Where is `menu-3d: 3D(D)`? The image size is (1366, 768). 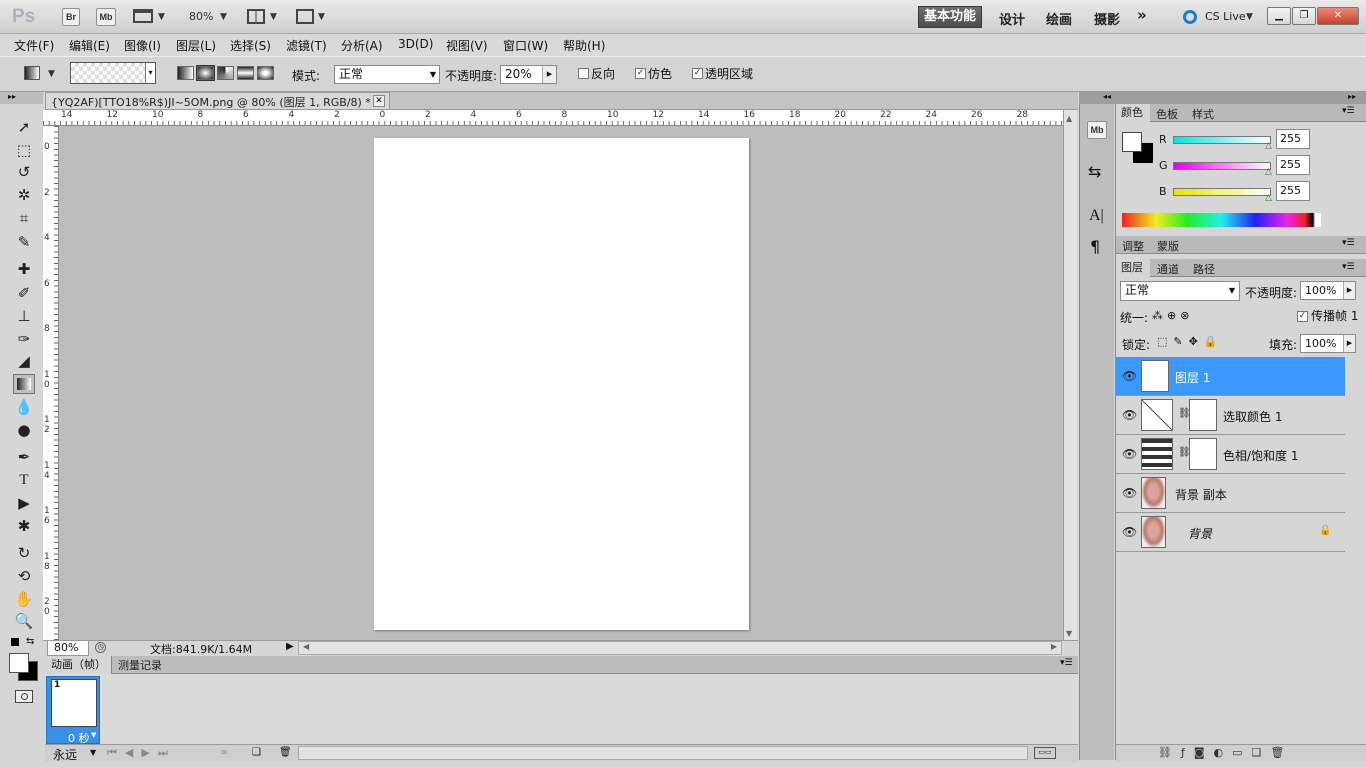
menu-3d: 3D(D) is located at coordinates (415, 44).